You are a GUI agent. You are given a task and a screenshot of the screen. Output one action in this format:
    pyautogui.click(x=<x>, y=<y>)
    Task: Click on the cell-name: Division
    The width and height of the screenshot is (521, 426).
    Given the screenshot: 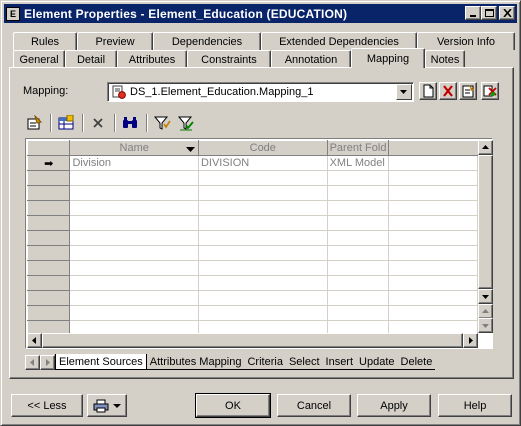 What is the action you would take?
    pyautogui.click(x=134, y=163)
    